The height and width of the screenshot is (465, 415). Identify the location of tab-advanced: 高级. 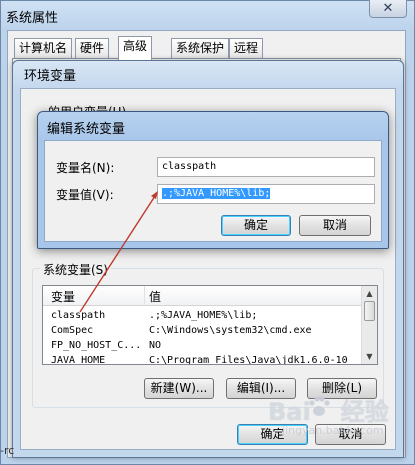
(135, 48).